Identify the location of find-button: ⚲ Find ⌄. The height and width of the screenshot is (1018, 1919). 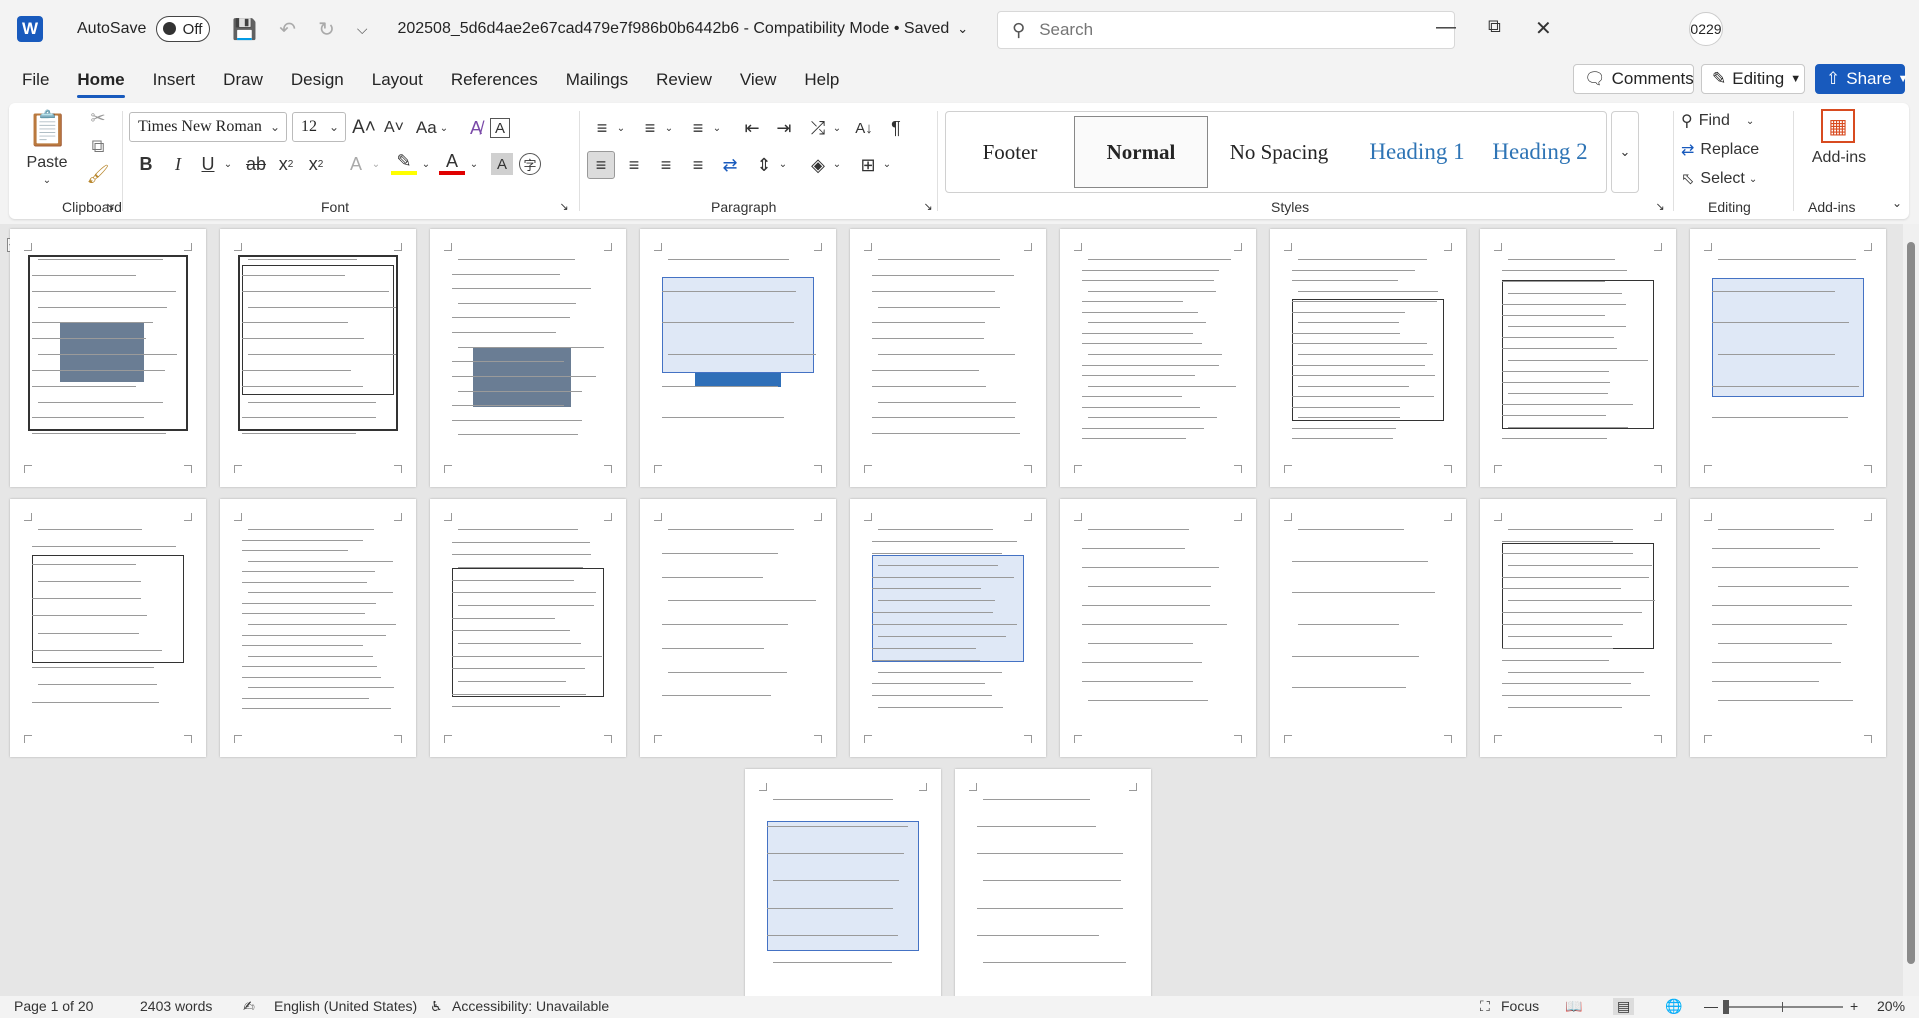
(1736, 121).